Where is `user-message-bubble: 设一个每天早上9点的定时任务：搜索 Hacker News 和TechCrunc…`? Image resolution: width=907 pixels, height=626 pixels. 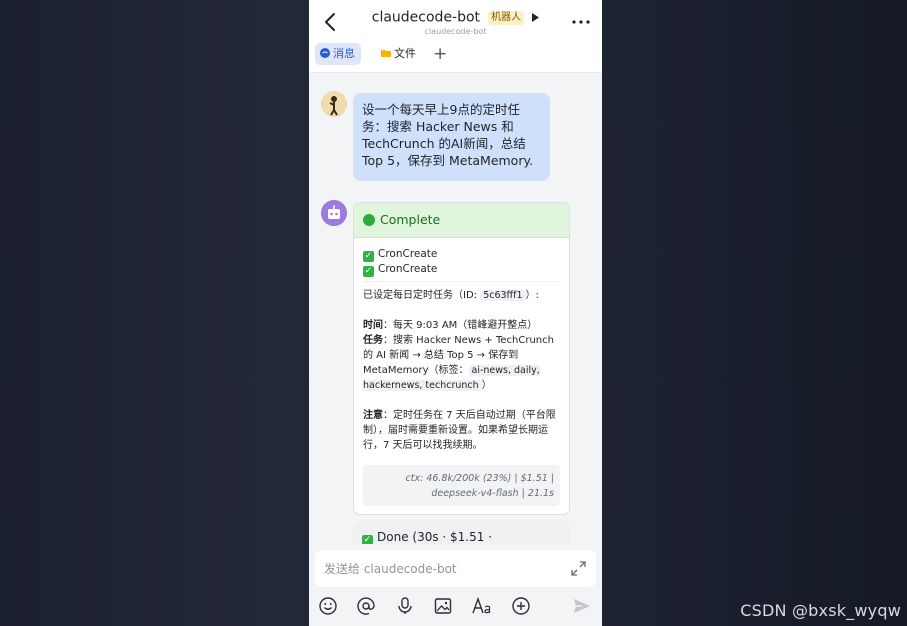
user-message-bubble: 设一个每天早上9点的定时任务：搜索 Hacker News 和TechCrunc… is located at coordinates (451, 137).